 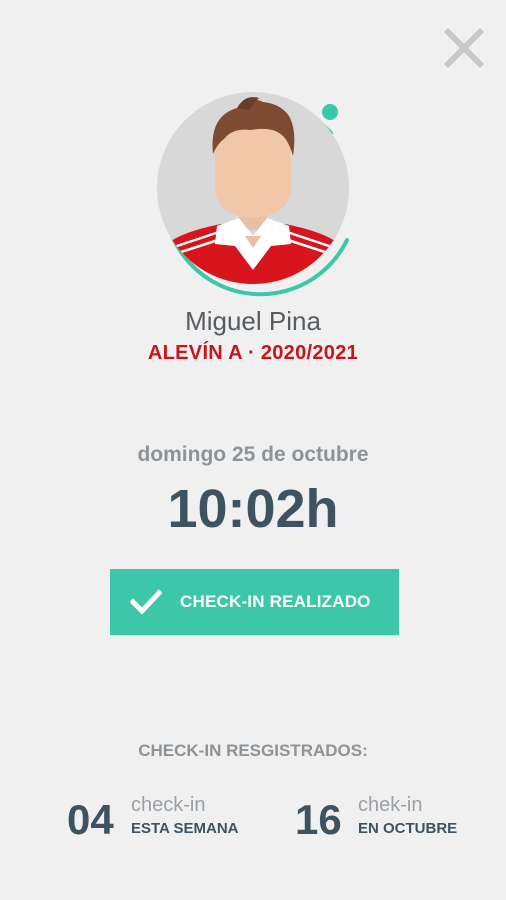 What do you see at coordinates (253, 454) in the screenshot?
I see `checkin-date: domingo 25 de octubre` at bounding box center [253, 454].